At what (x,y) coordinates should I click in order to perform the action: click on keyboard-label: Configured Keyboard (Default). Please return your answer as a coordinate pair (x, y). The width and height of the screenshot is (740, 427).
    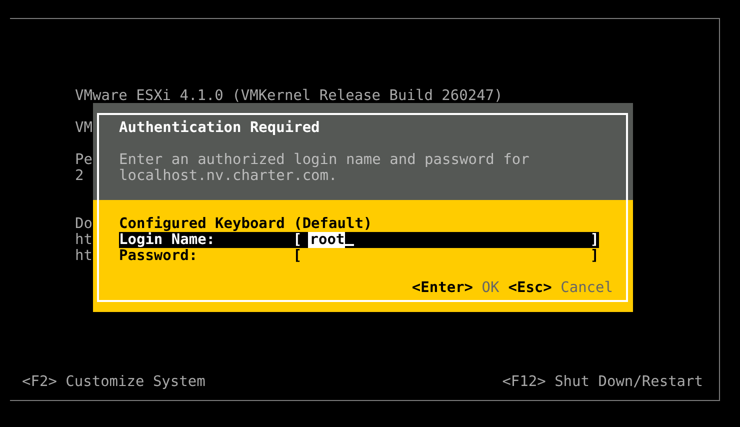
    Looking at the image, I should click on (245, 224).